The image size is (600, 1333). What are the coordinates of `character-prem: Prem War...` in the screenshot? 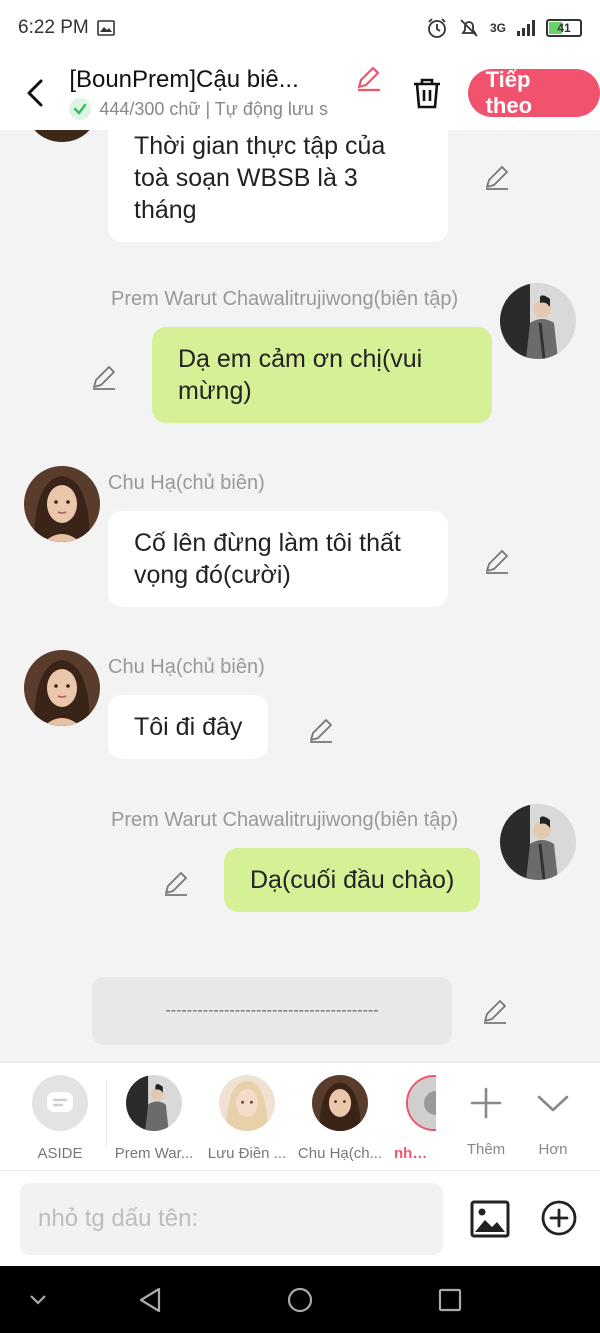 It's located at (154, 1118).